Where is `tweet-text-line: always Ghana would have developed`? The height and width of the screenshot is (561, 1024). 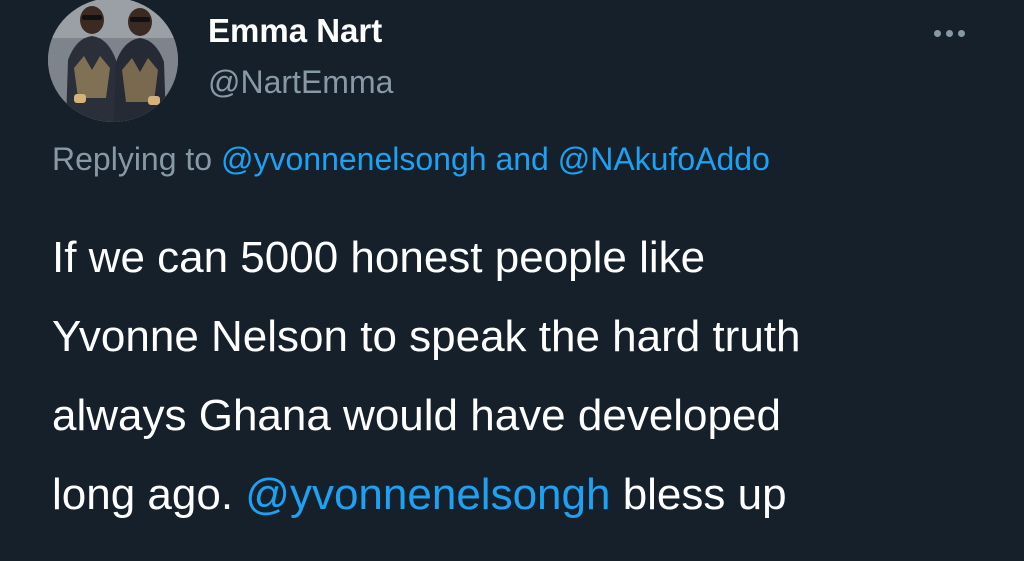
tweet-text-line: always Ghana would have developed is located at coordinates (416, 415).